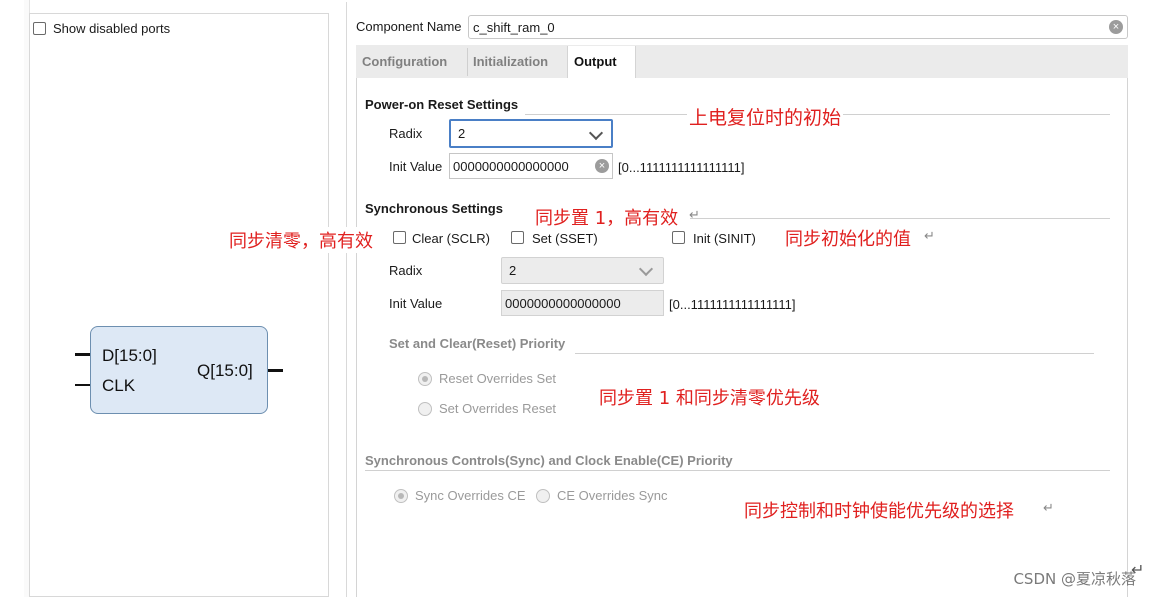 Image resolution: width=1152 pixels, height=597 pixels. What do you see at coordinates (531, 133) in the screenshot?
I see `power-on-radix-select: 2` at bounding box center [531, 133].